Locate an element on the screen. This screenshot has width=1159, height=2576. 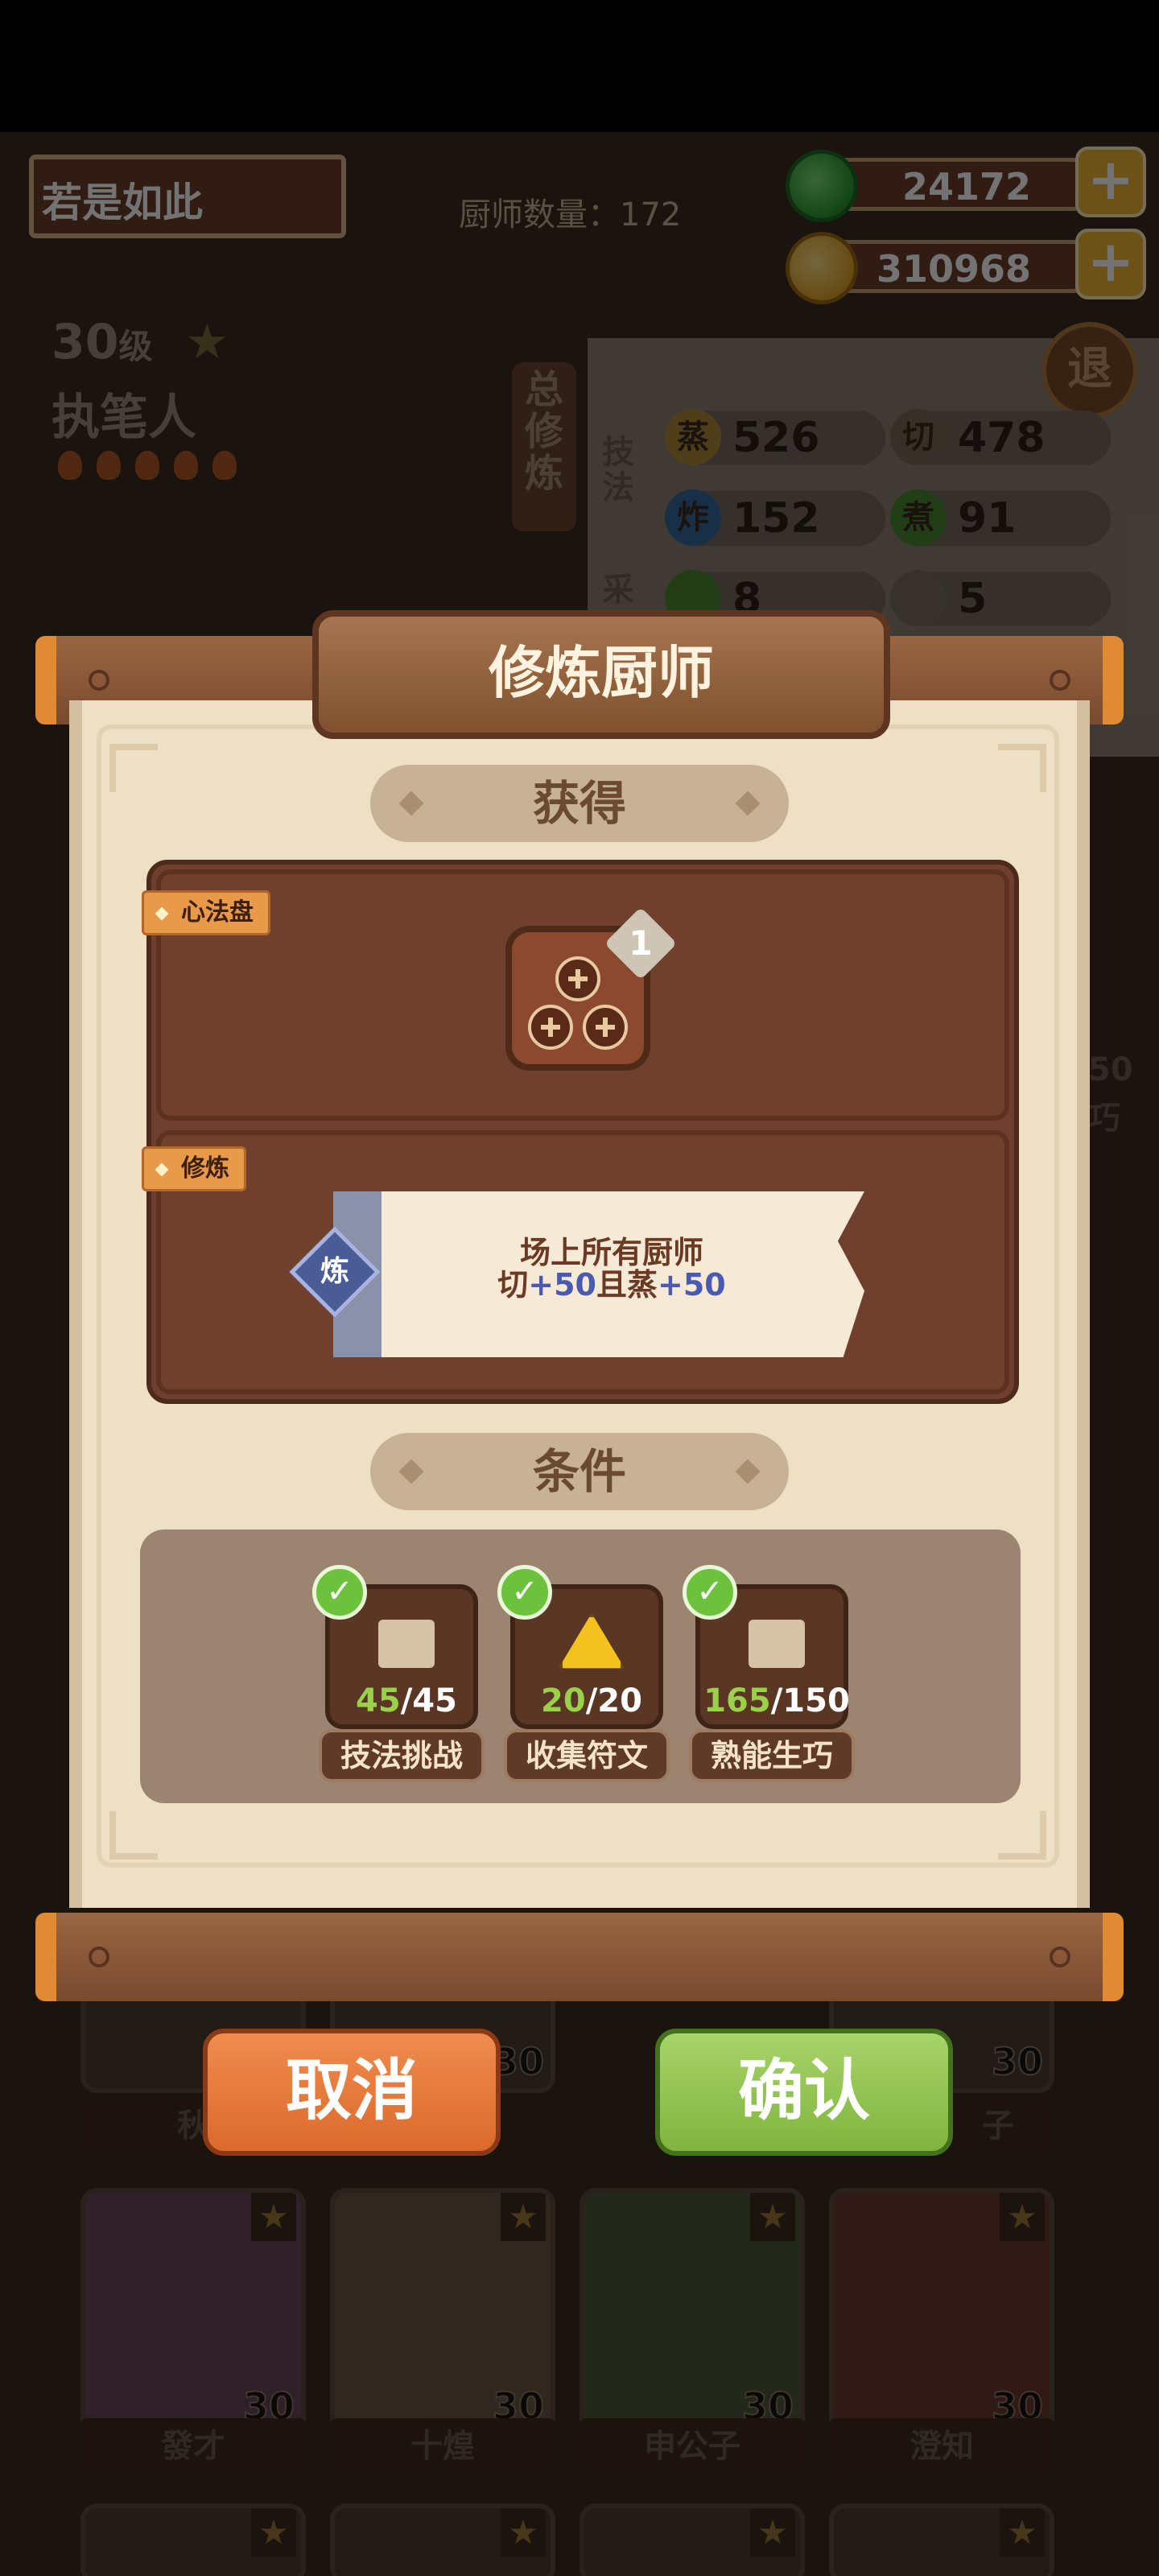
chef-name: 發才 is located at coordinates (193, 2446).